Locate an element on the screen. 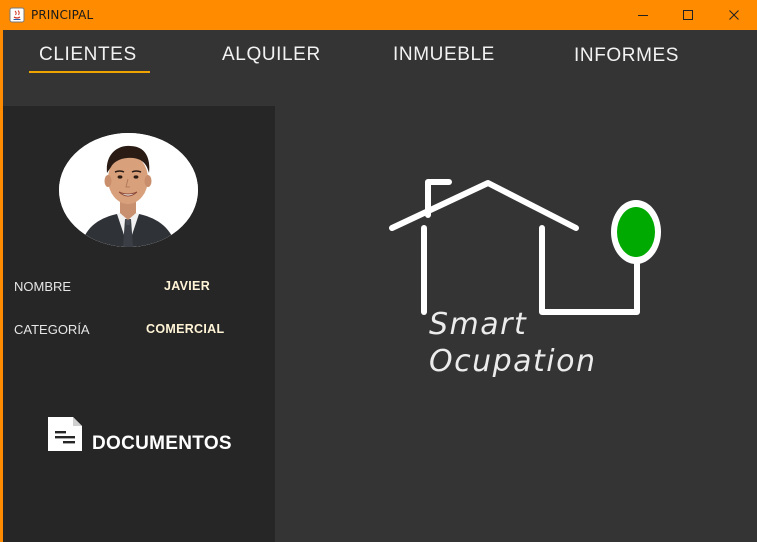  title-bar: PRINCIPAL is located at coordinates (378, 15).